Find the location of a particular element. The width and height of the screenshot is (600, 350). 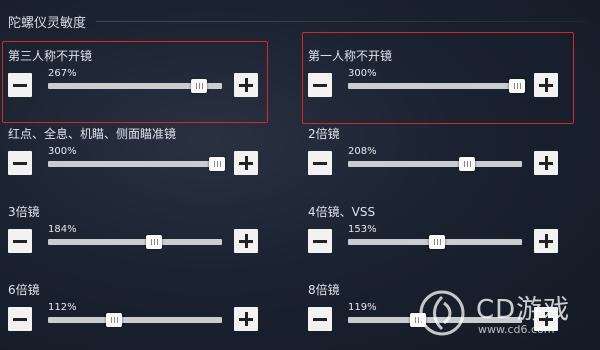

watermark: CD游戏 www.cd6.com is located at coordinates (506, 315).